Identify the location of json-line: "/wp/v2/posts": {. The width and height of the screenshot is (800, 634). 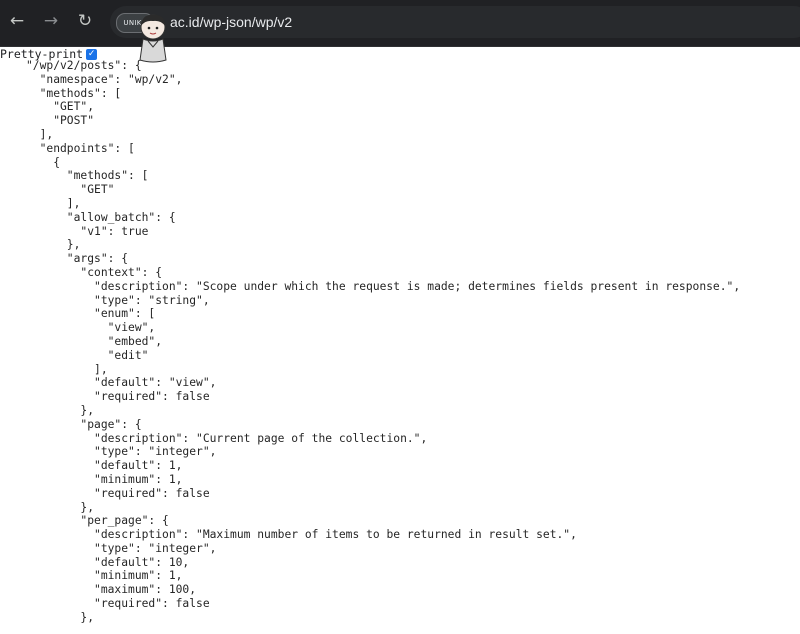
(84, 65).